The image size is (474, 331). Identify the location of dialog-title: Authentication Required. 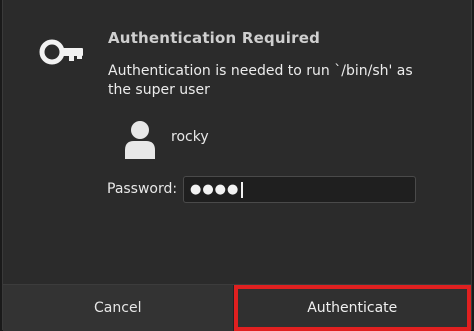
(214, 38).